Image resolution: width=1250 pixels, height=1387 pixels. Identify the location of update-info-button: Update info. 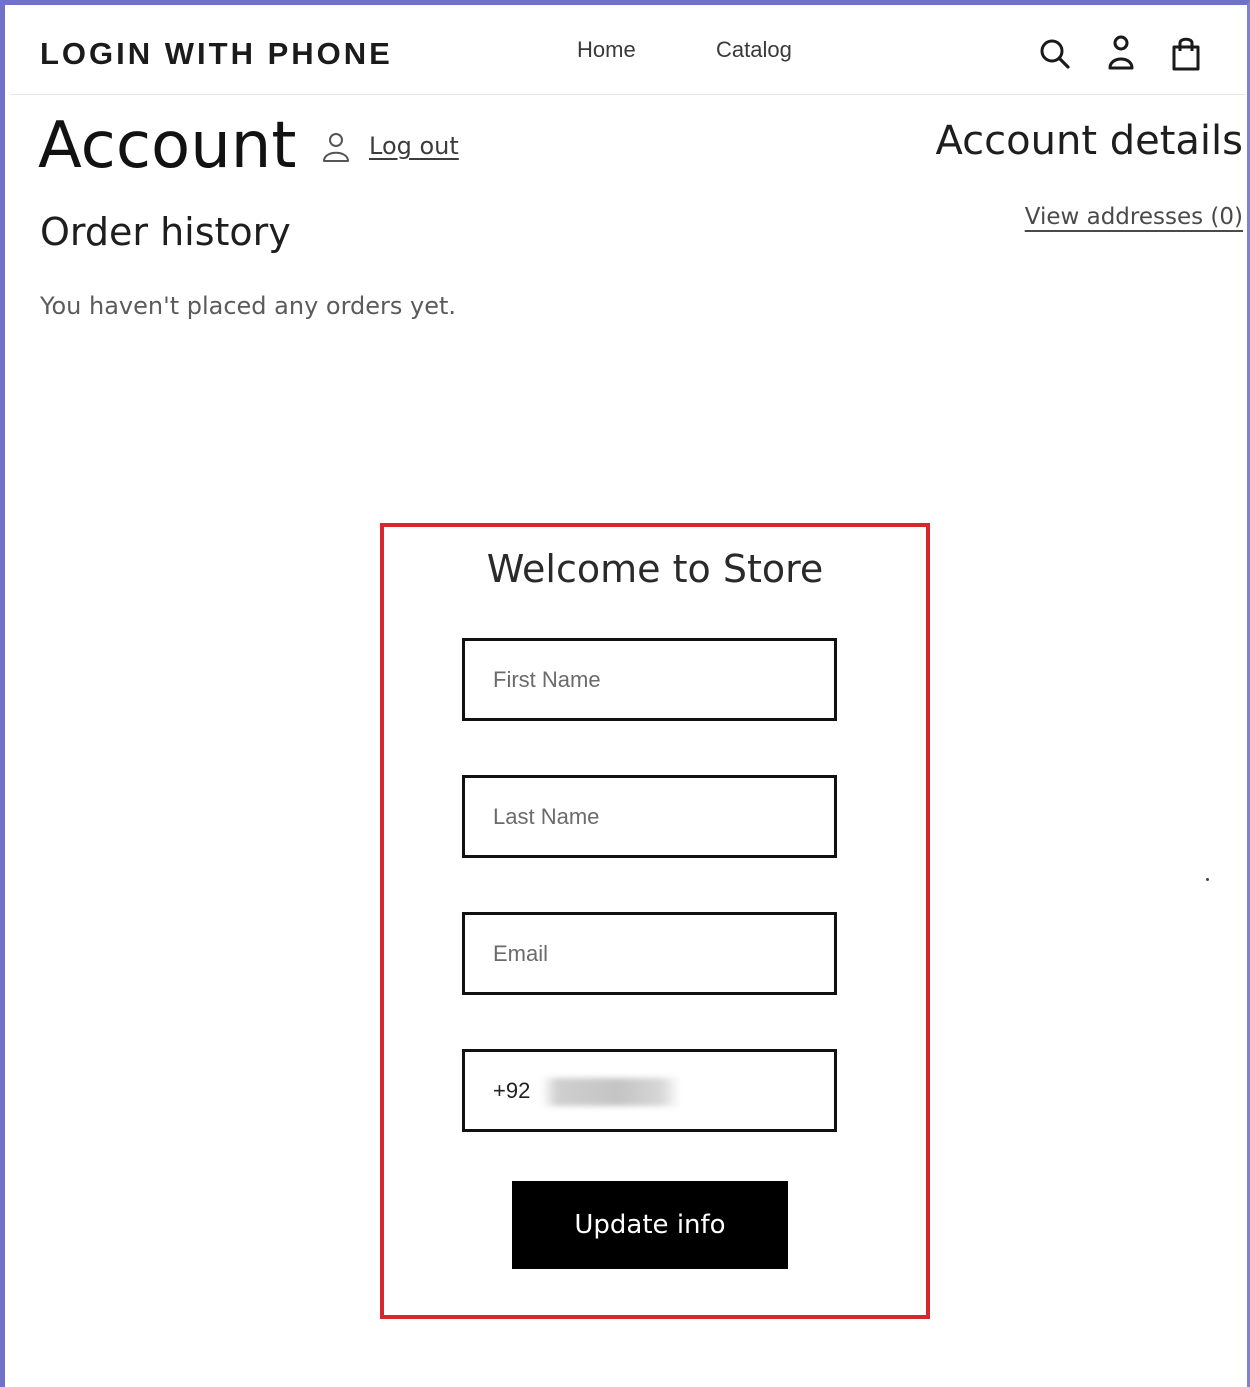
(650, 1225).